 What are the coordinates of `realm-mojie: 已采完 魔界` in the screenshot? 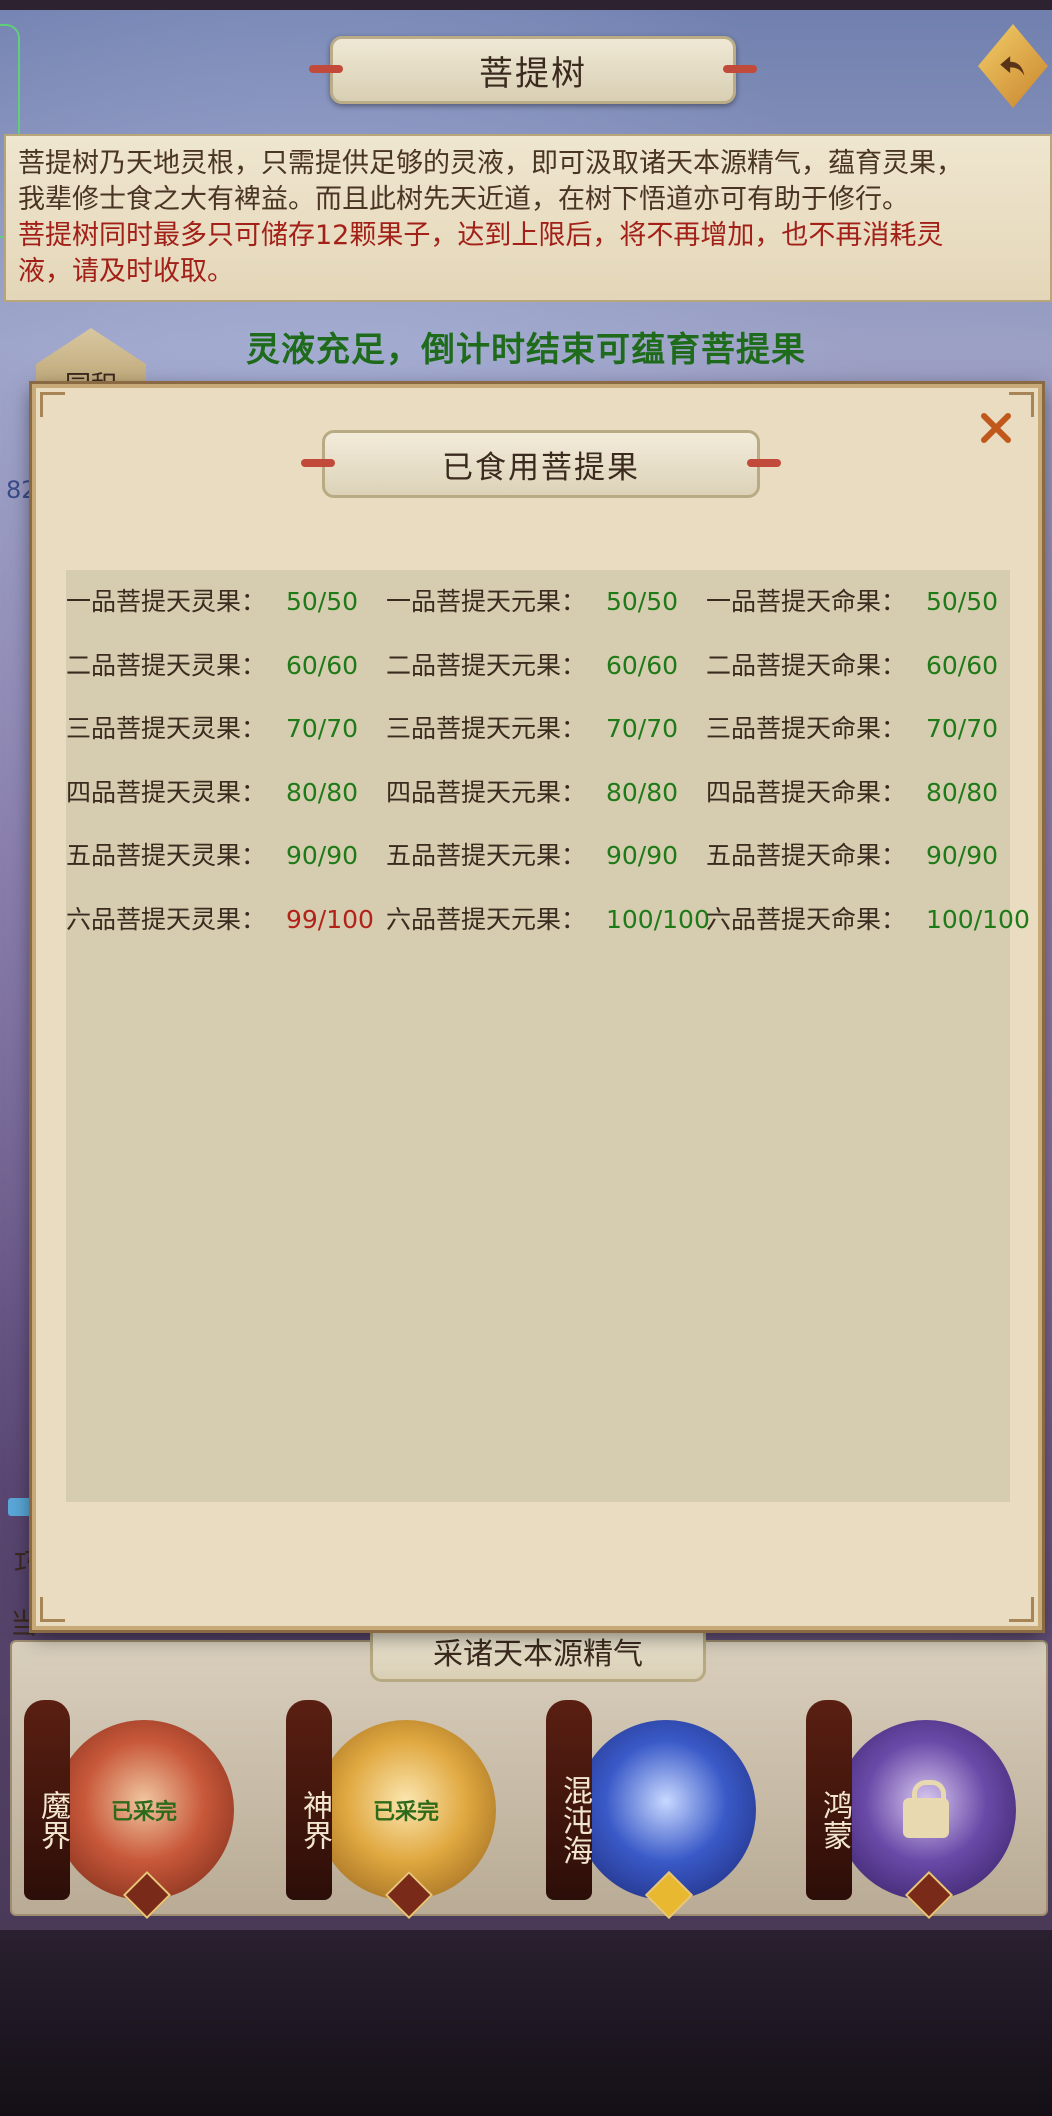 It's located at (134, 1810).